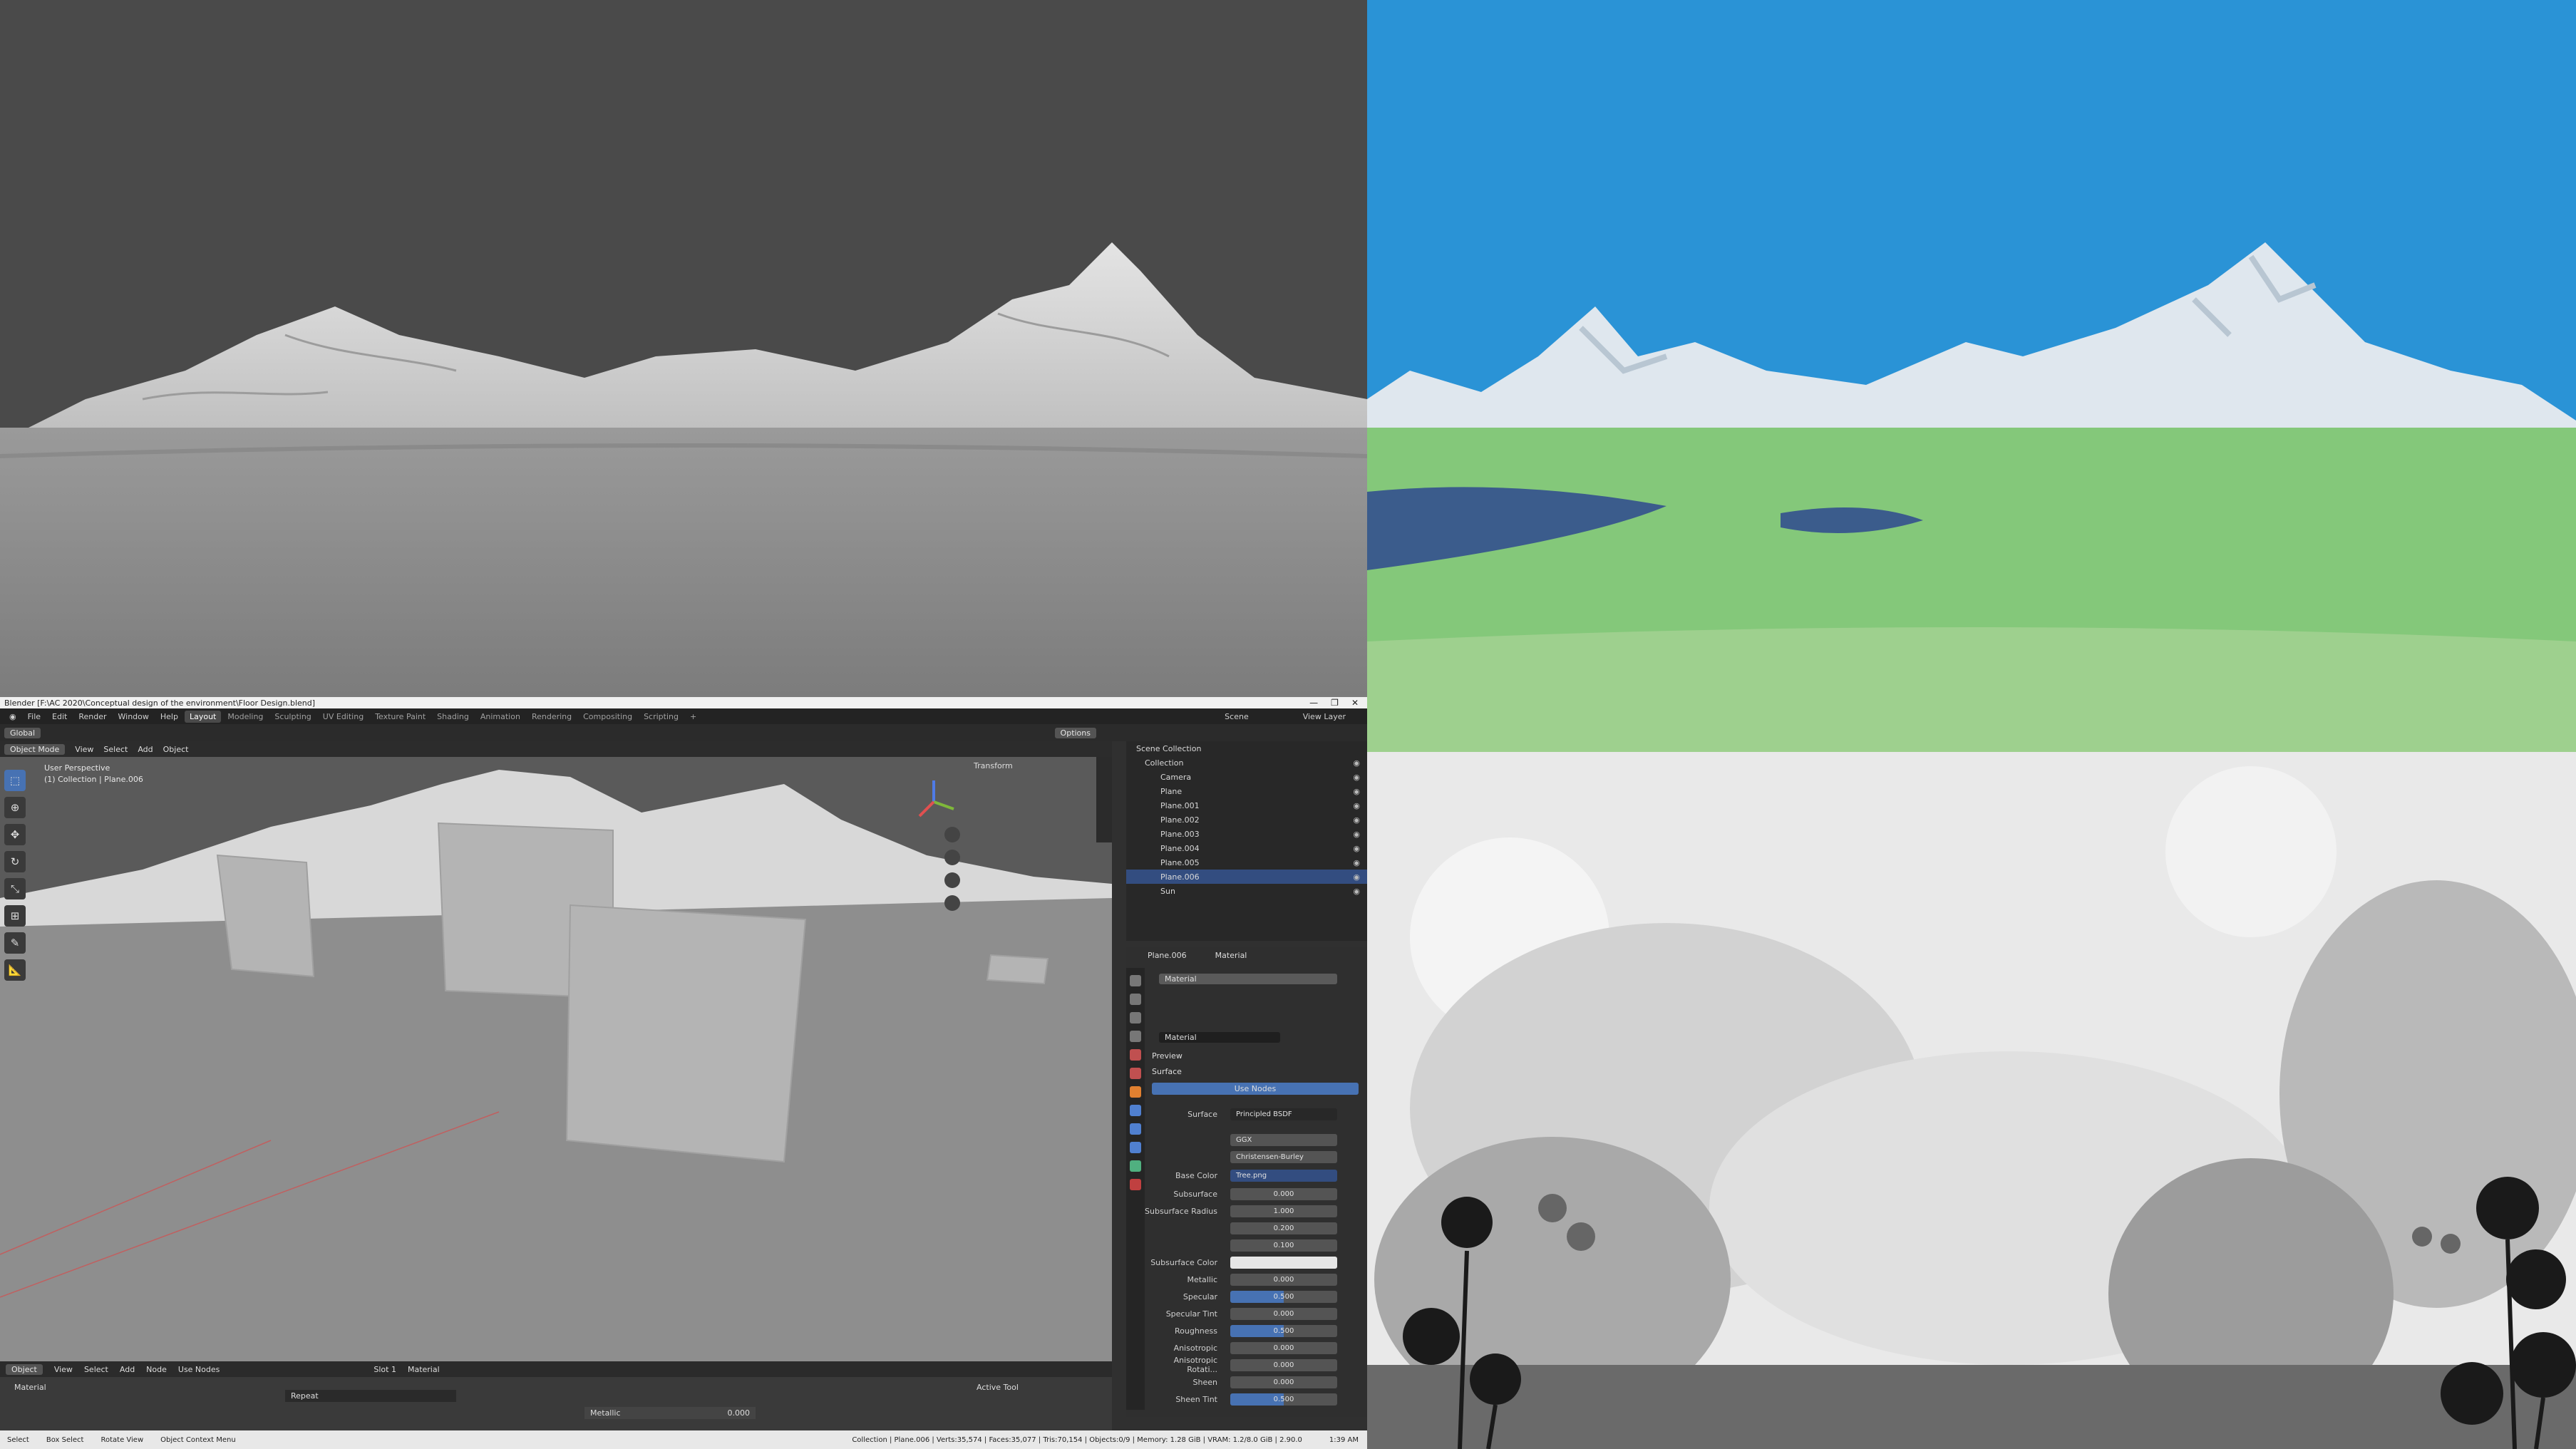  What do you see at coordinates (34, 717) in the screenshot?
I see `menu-file: File` at bounding box center [34, 717].